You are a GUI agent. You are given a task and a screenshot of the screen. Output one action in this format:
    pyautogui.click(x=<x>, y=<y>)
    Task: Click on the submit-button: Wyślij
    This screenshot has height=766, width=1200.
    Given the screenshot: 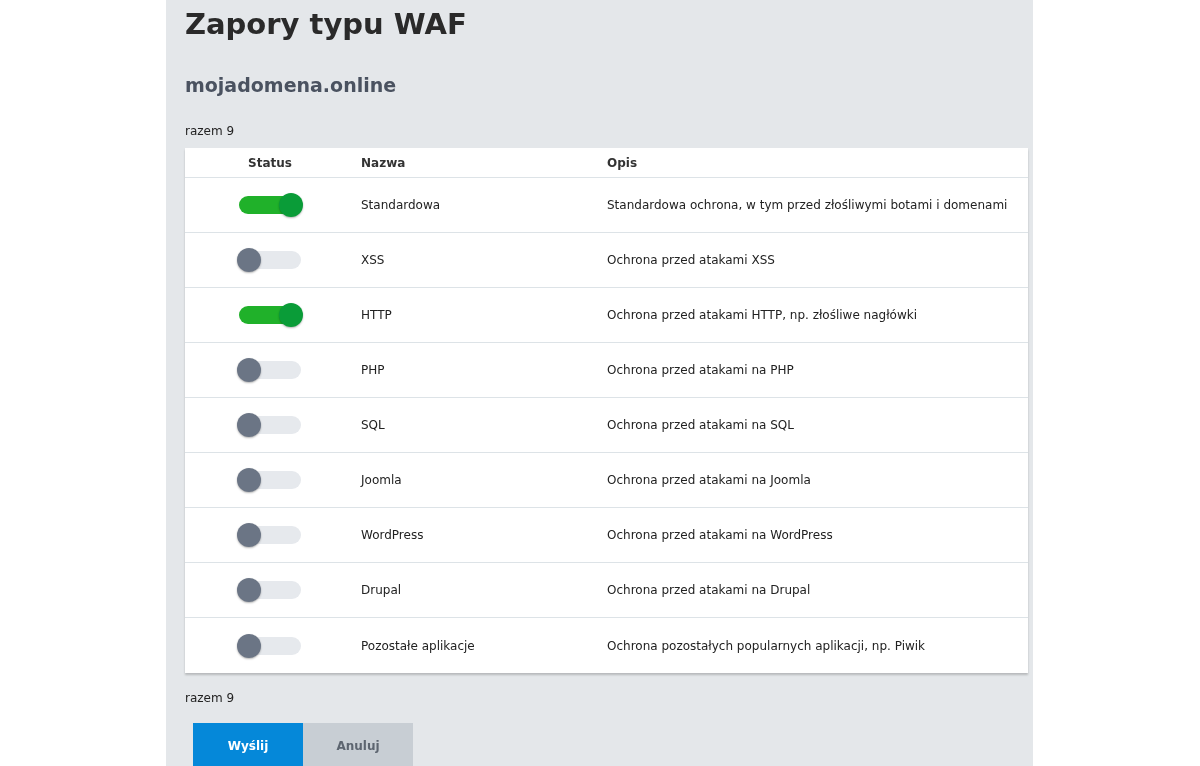 What is the action you would take?
    pyautogui.click(x=248, y=744)
    